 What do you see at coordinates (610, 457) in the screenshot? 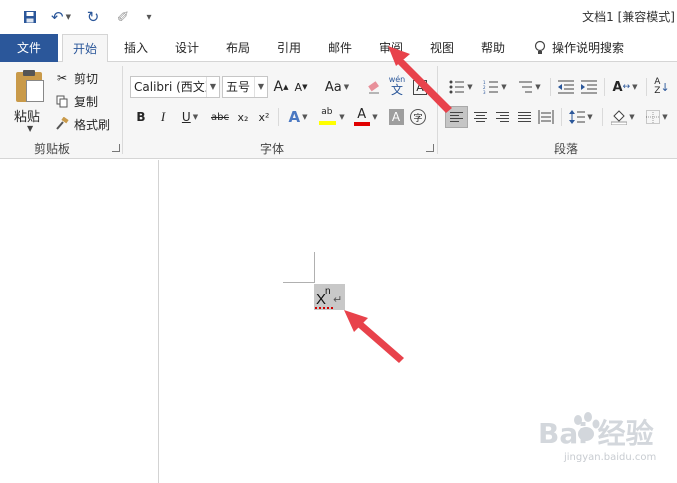
I see `watermark-url: jingyan.baidu.com` at bounding box center [610, 457].